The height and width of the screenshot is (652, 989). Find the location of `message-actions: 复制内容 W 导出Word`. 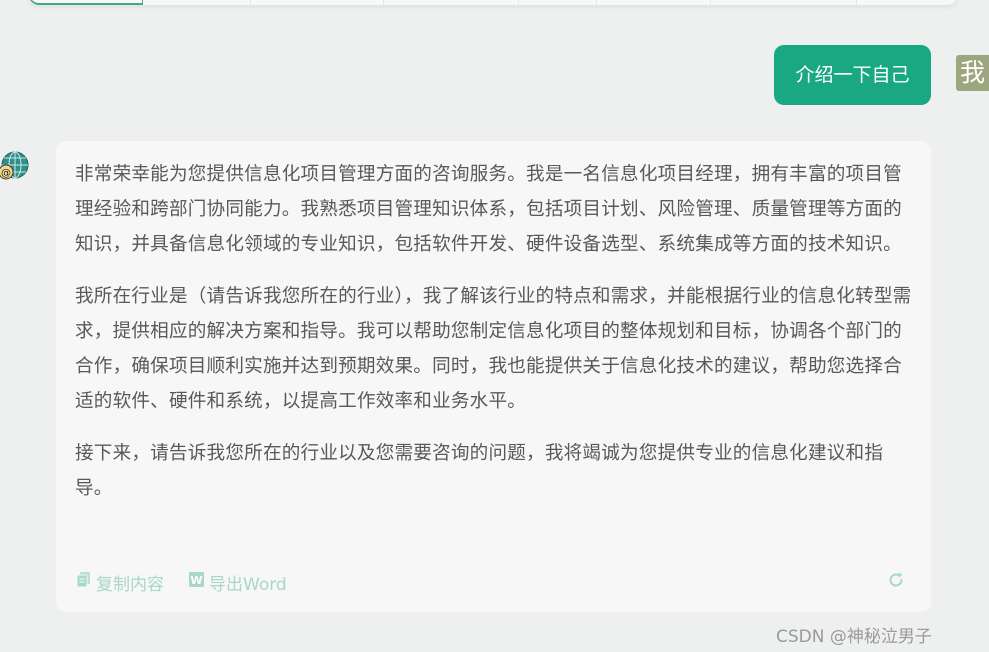

message-actions: 复制内容 W 导出Word is located at coordinates (492, 582).